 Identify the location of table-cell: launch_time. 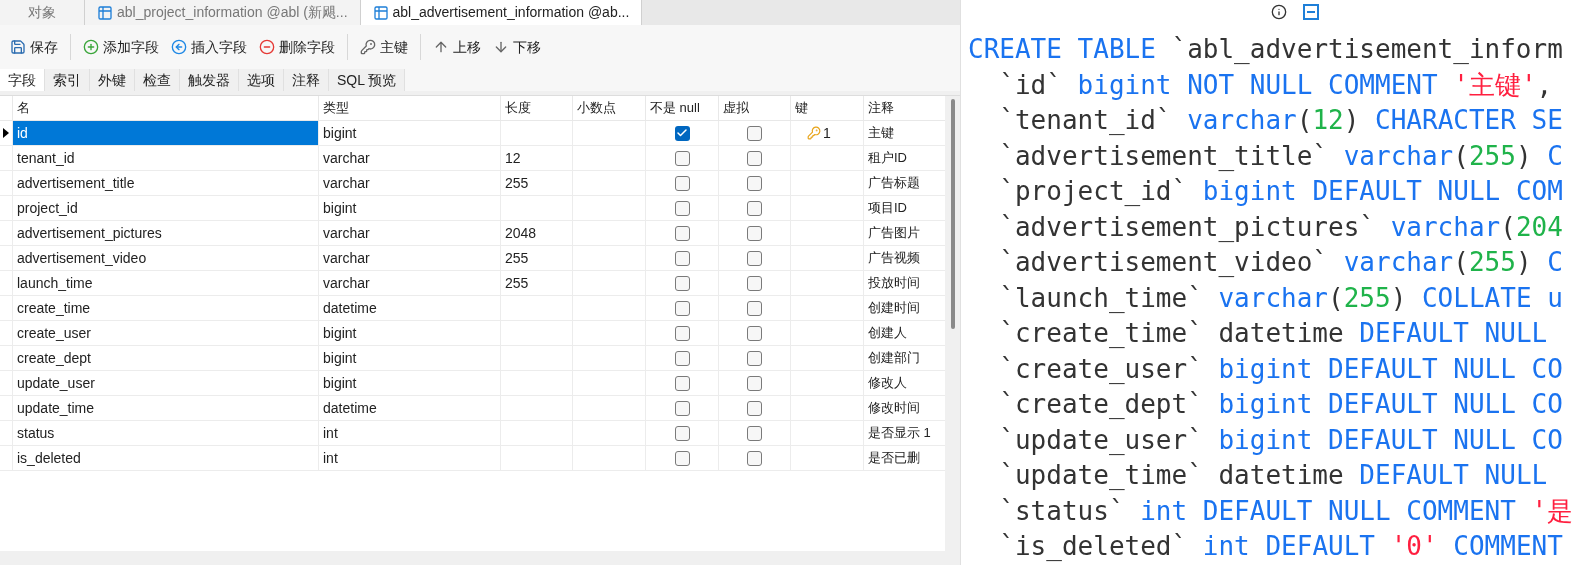
(165, 283).